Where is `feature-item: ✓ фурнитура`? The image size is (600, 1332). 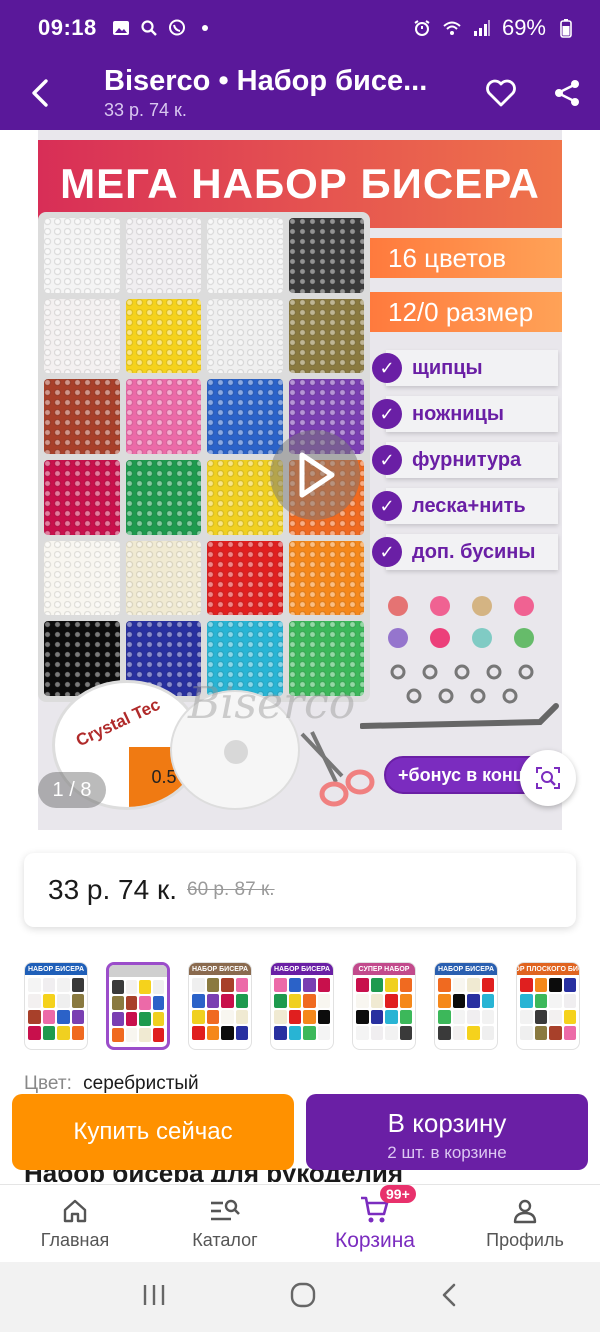
feature-item: ✓ фурнитура is located at coordinates (465, 460).